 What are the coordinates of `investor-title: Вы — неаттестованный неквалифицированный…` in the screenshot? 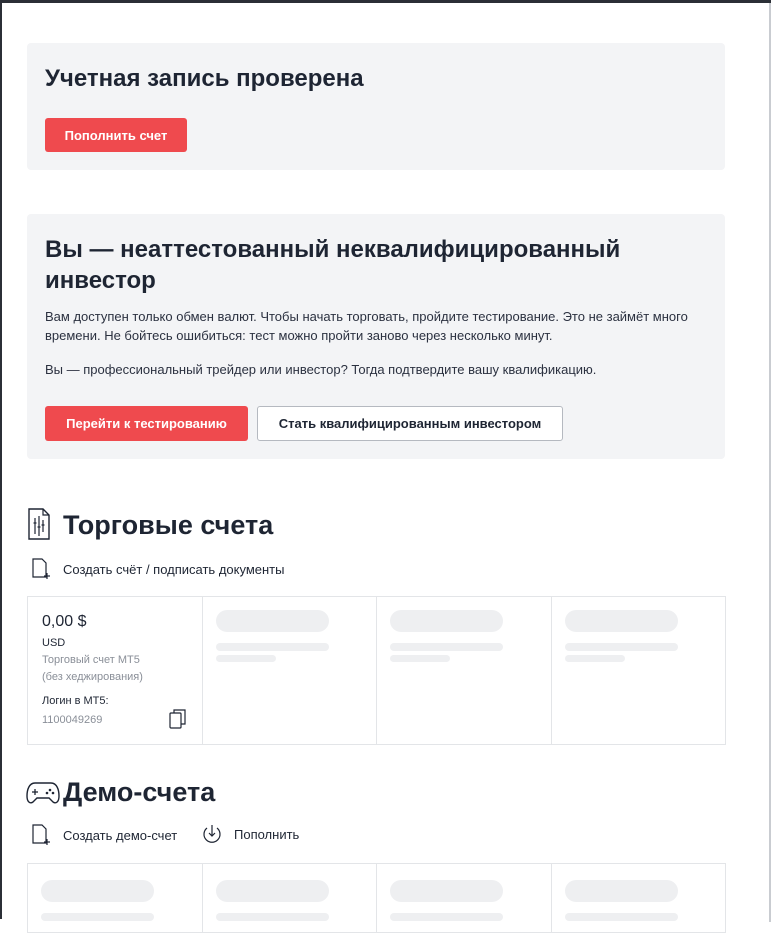 It's located at (332, 265).